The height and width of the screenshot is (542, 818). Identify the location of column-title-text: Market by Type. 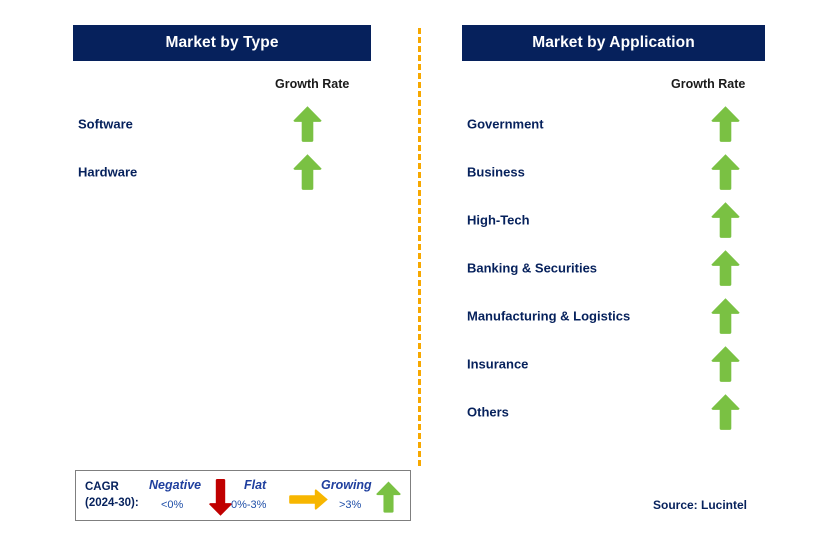
(222, 42).